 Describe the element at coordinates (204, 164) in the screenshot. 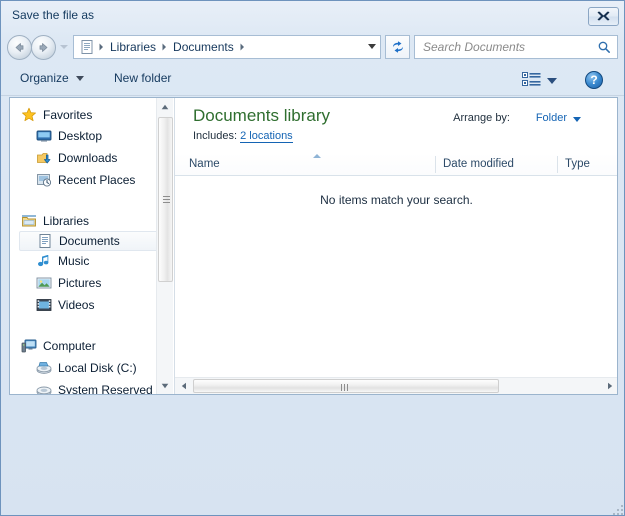

I see `column-header-name: Name` at that location.